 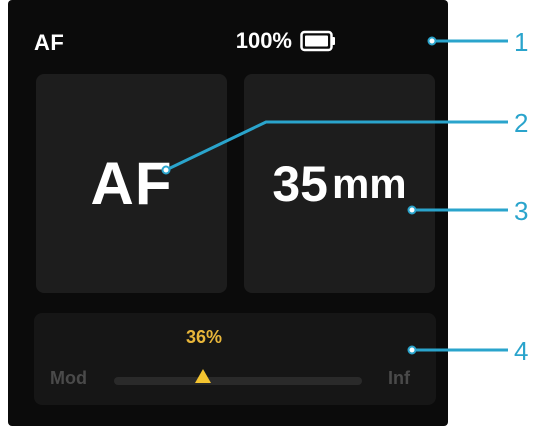 I want to click on focal-length-unit: mm, so click(x=369, y=183).